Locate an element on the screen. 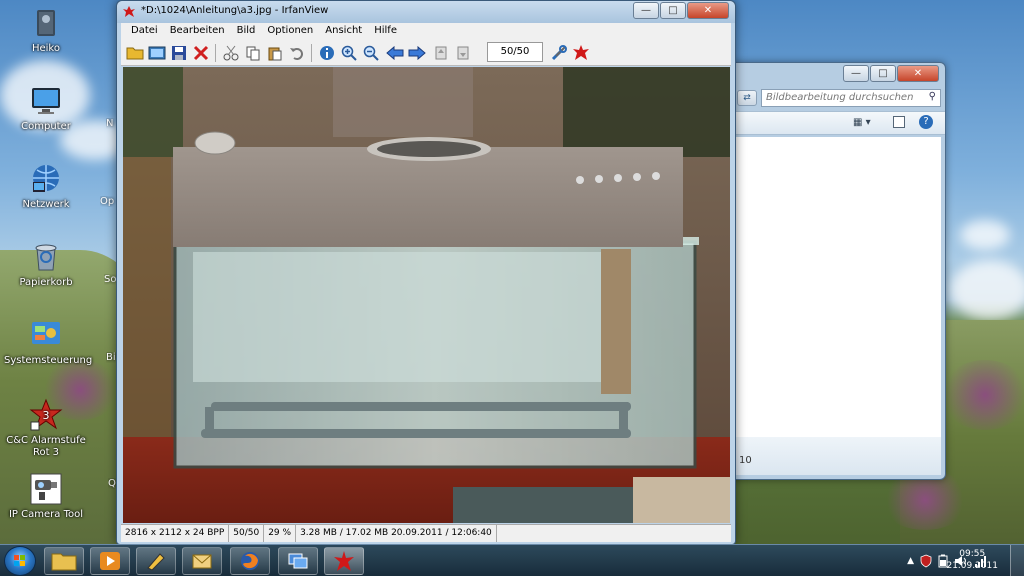 The width and height of the screenshot is (1024, 576). explorer-toolbar: ▦ ▾ ? is located at coordinates (837, 123).